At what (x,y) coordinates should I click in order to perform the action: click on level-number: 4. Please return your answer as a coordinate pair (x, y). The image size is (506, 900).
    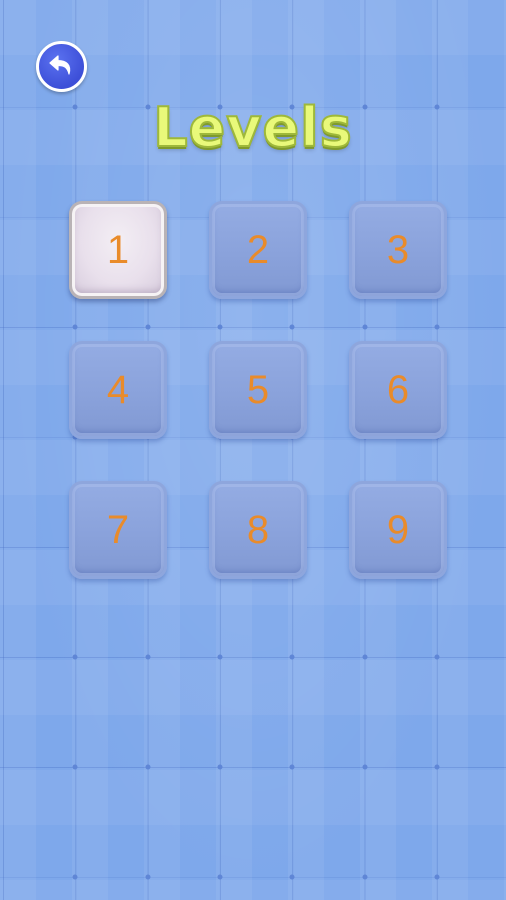
    Looking at the image, I should click on (118, 389).